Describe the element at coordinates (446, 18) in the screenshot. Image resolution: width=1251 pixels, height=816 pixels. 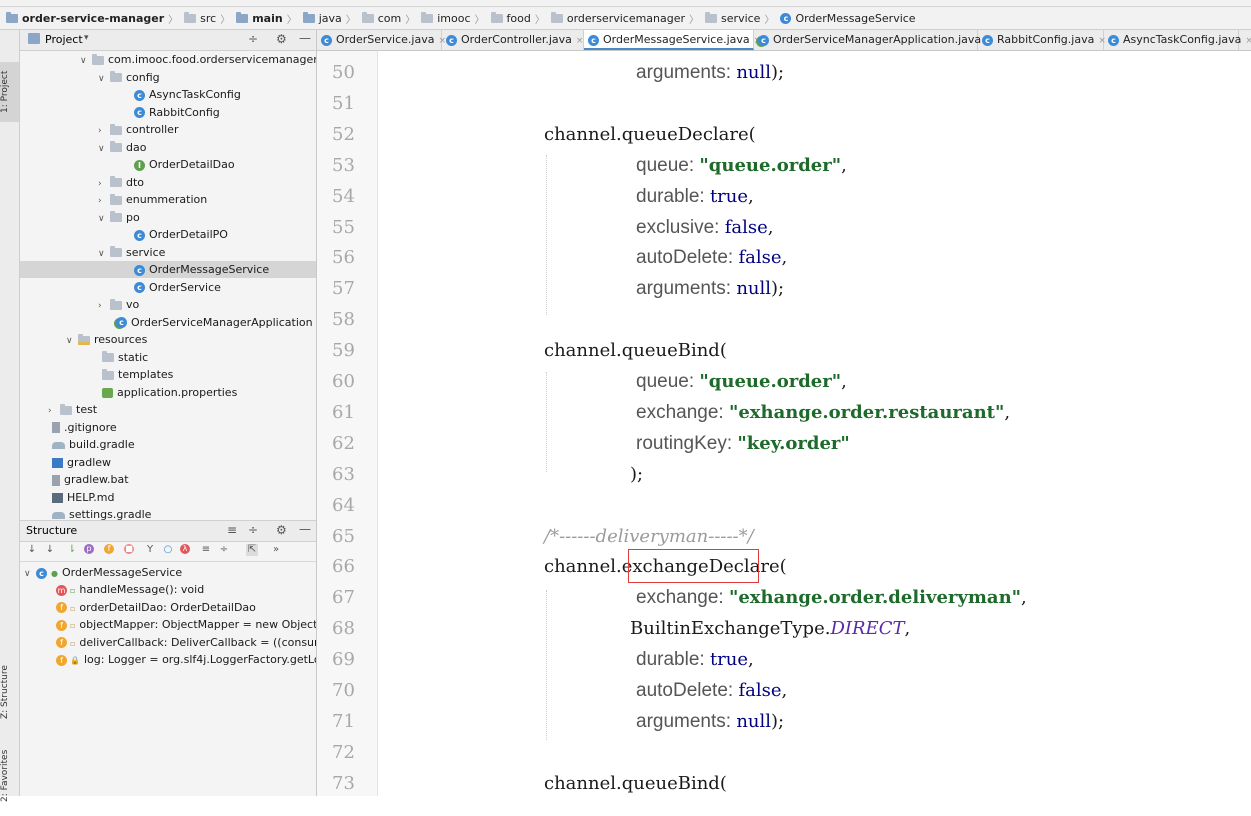
I see `breadcrumb-item: imooc` at that location.